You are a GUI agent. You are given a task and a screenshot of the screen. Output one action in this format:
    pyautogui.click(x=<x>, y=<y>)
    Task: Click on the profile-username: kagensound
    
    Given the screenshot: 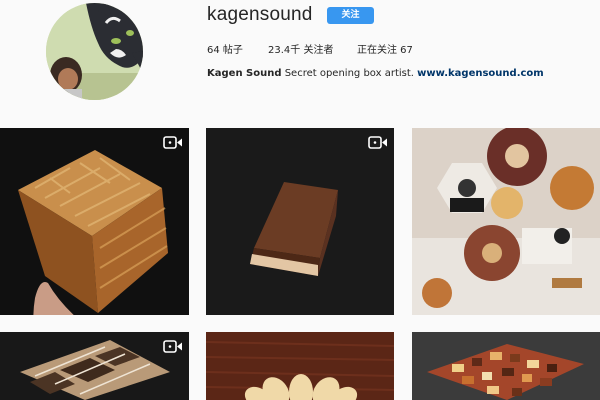 What is the action you would take?
    pyautogui.click(x=260, y=14)
    